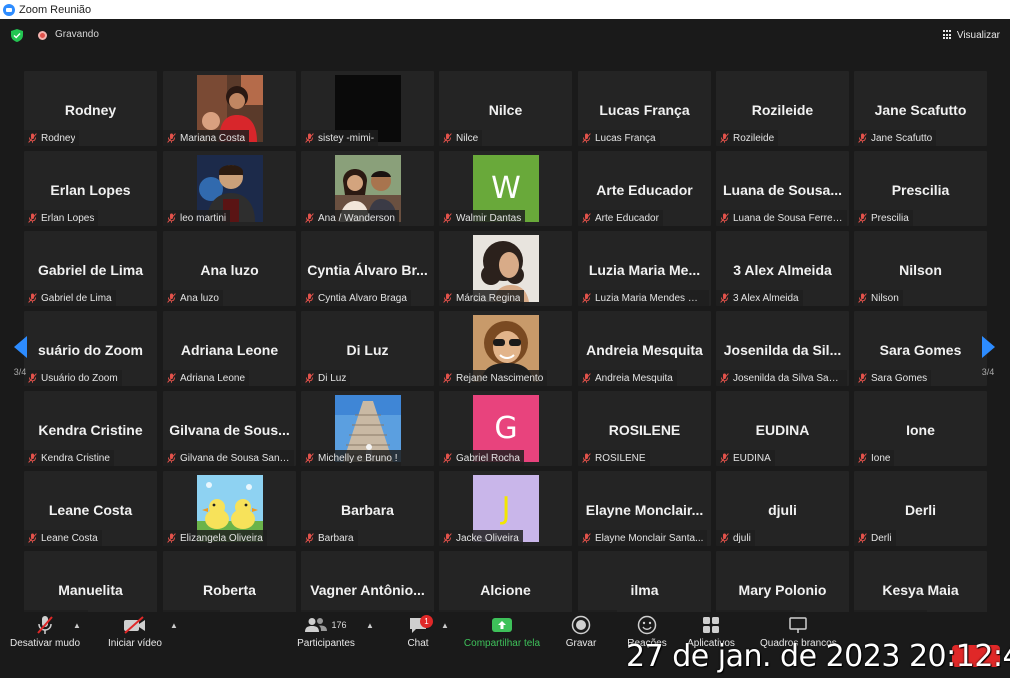 The width and height of the screenshot is (1024, 678). Describe the element at coordinates (505, 348) in the screenshot. I see `participant-tile: Rejane Nascimento` at that location.